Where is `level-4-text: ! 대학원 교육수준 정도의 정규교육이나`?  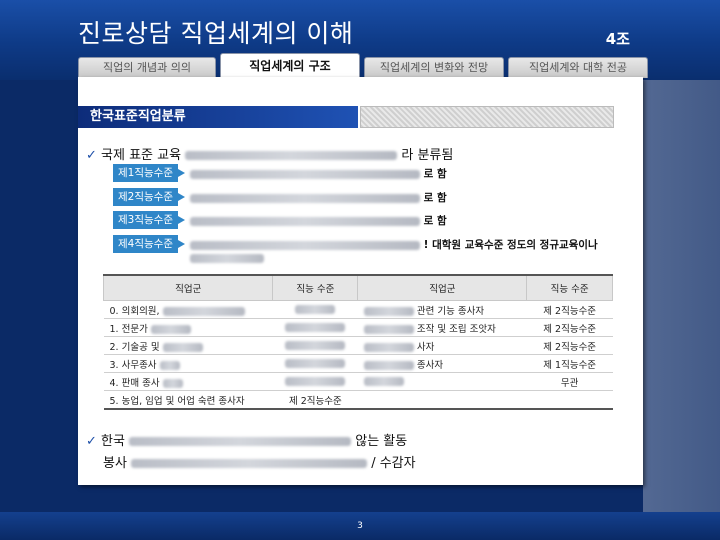
level-4-text: ! 대학원 교육수준 정도의 정규교육이나 is located at coordinates (394, 244).